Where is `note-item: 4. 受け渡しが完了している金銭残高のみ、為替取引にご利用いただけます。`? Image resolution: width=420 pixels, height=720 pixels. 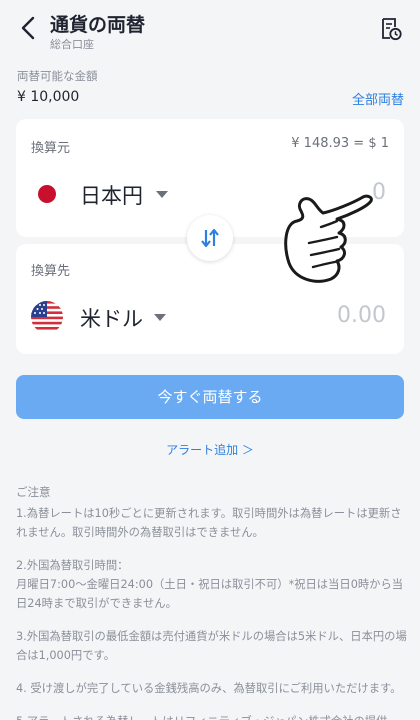
note-item: 4. 受け渡しが完了している金銭残高のみ、為替取引にご利用いただけます。 is located at coordinates (209, 688).